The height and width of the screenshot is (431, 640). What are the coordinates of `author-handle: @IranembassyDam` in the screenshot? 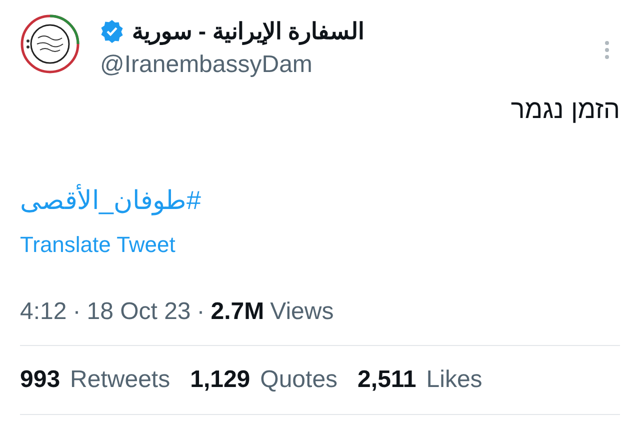 It's located at (352, 65).